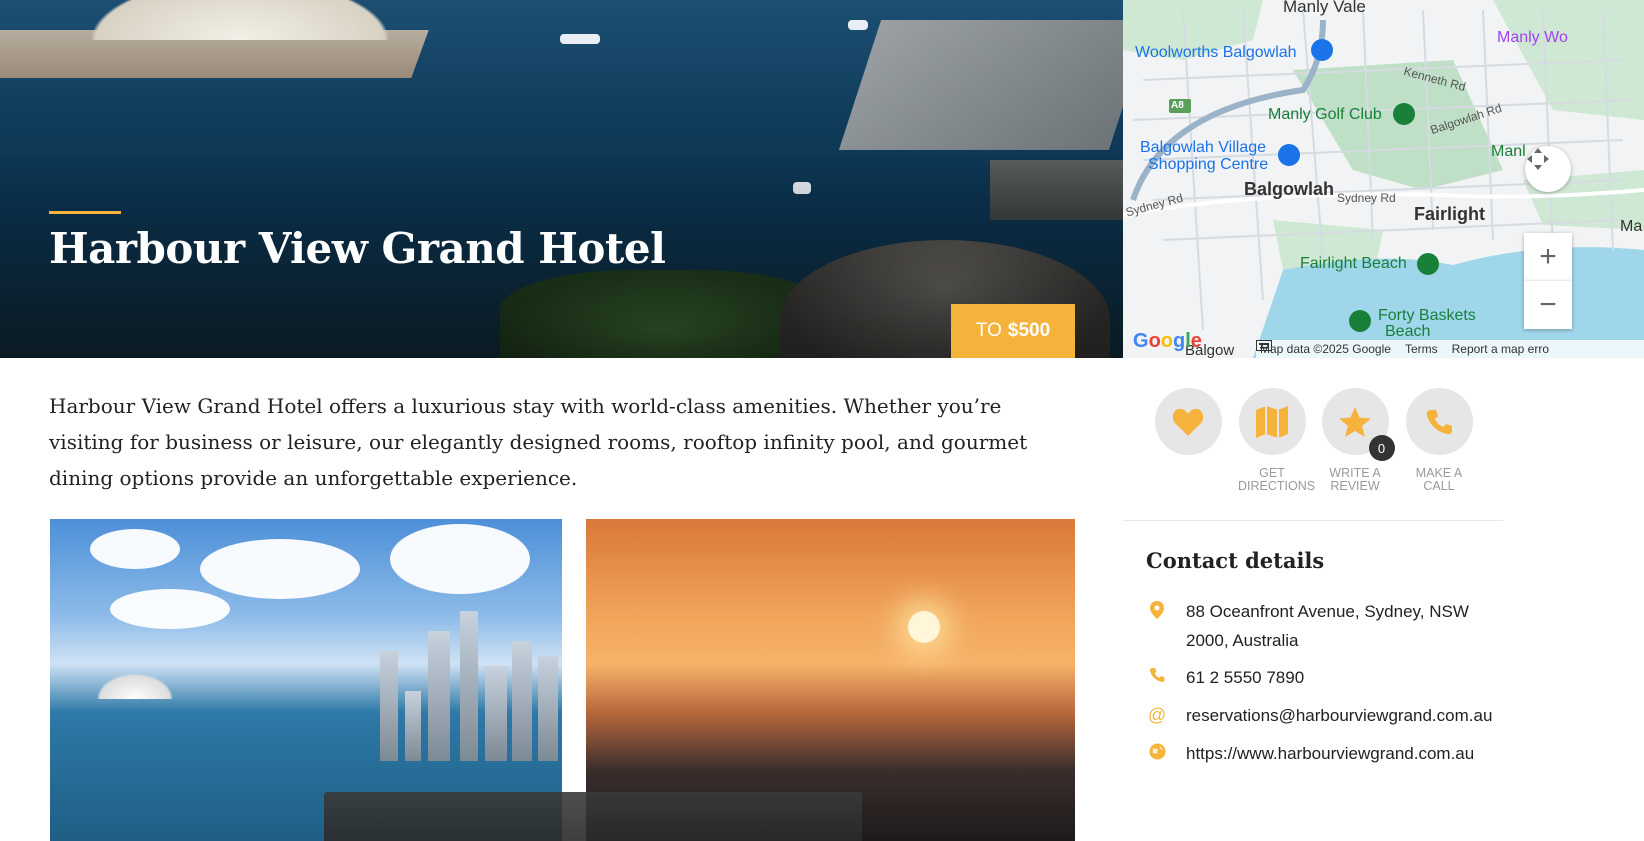  I want to click on zoom-out-button: −, so click(1548, 305).